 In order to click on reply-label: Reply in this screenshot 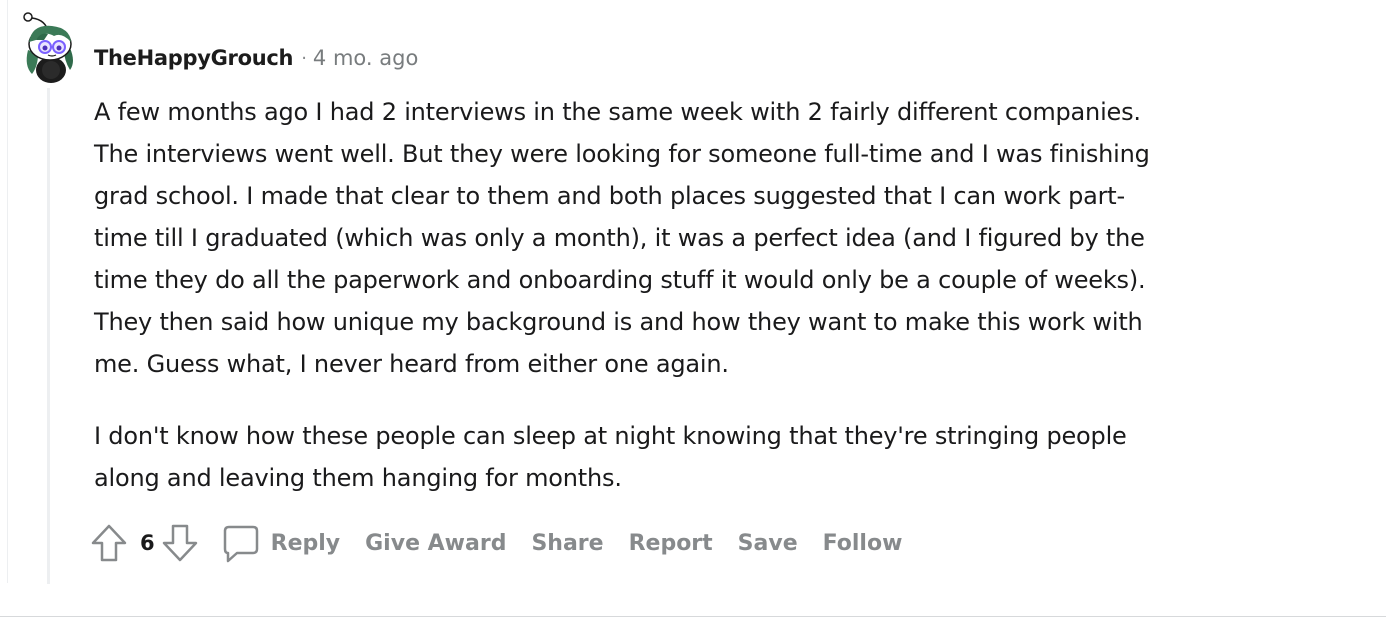, I will do `click(305, 543)`.